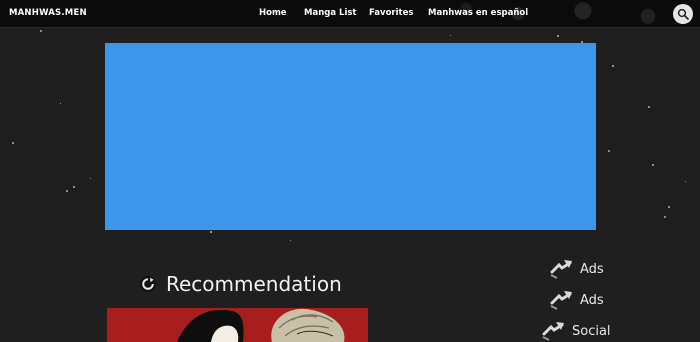 The width and height of the screenshot is (700, 342). Describe the element at coordinates (576, 300) in the screenshot. I see `sidebar-item-ads-2: Ads` at that location.